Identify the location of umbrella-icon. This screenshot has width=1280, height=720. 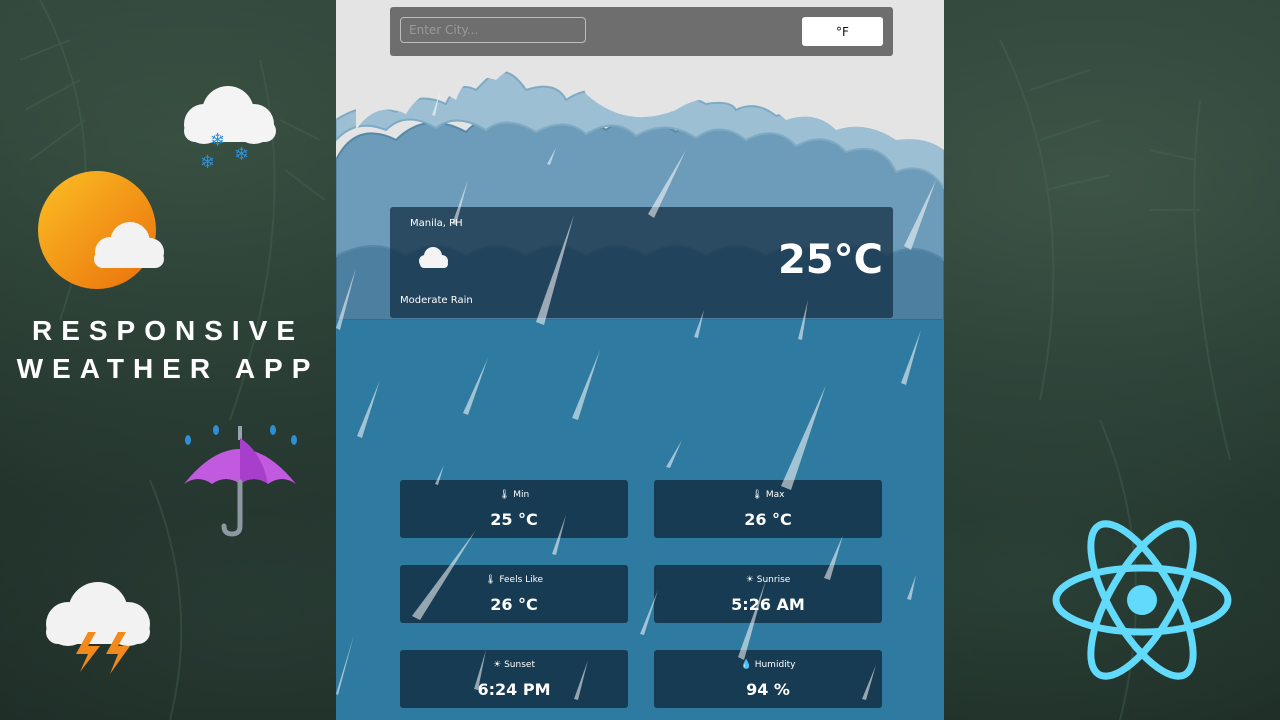
(240, 481).